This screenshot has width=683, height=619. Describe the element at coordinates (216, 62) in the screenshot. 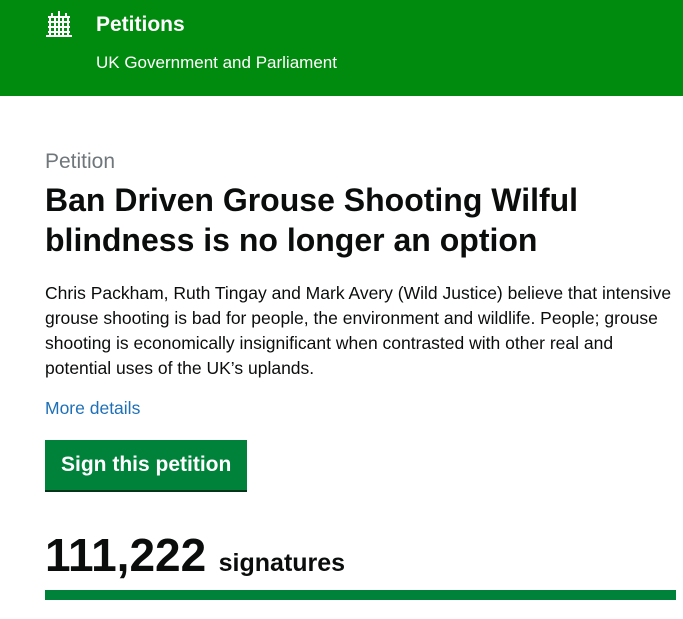

I see `site-subtitle: UK Government and Parliament` at that location.